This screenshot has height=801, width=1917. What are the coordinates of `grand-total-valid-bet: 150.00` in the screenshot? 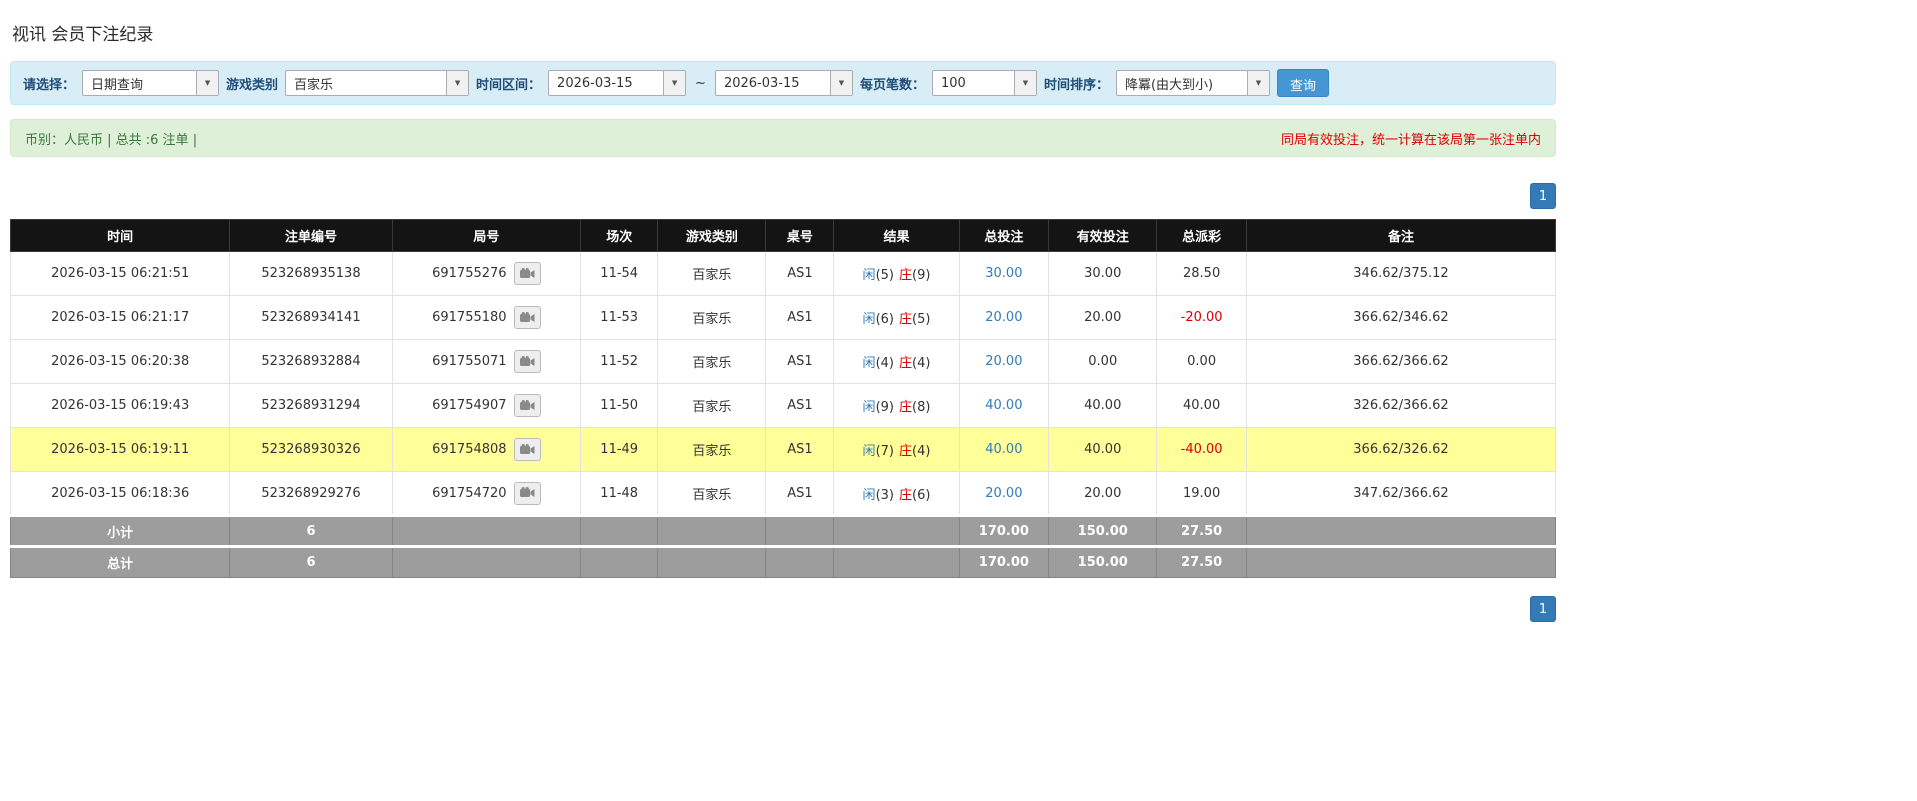 It's located at (1103, 561).